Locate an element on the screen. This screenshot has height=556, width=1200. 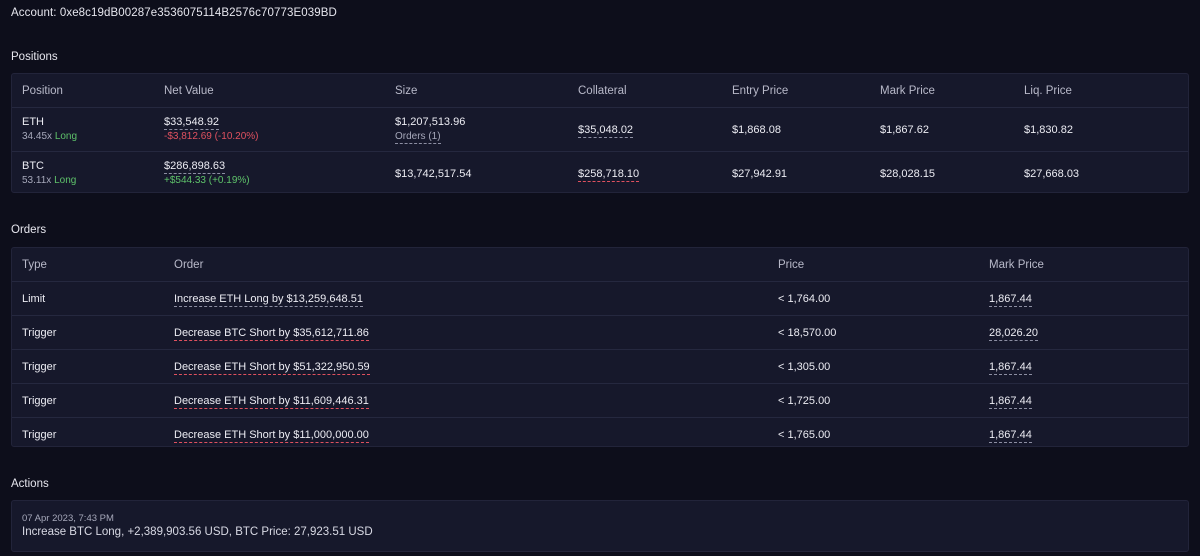
order-description: Decrease BTC Short by $35,612,711.86 is located at coordinates (271, 334).